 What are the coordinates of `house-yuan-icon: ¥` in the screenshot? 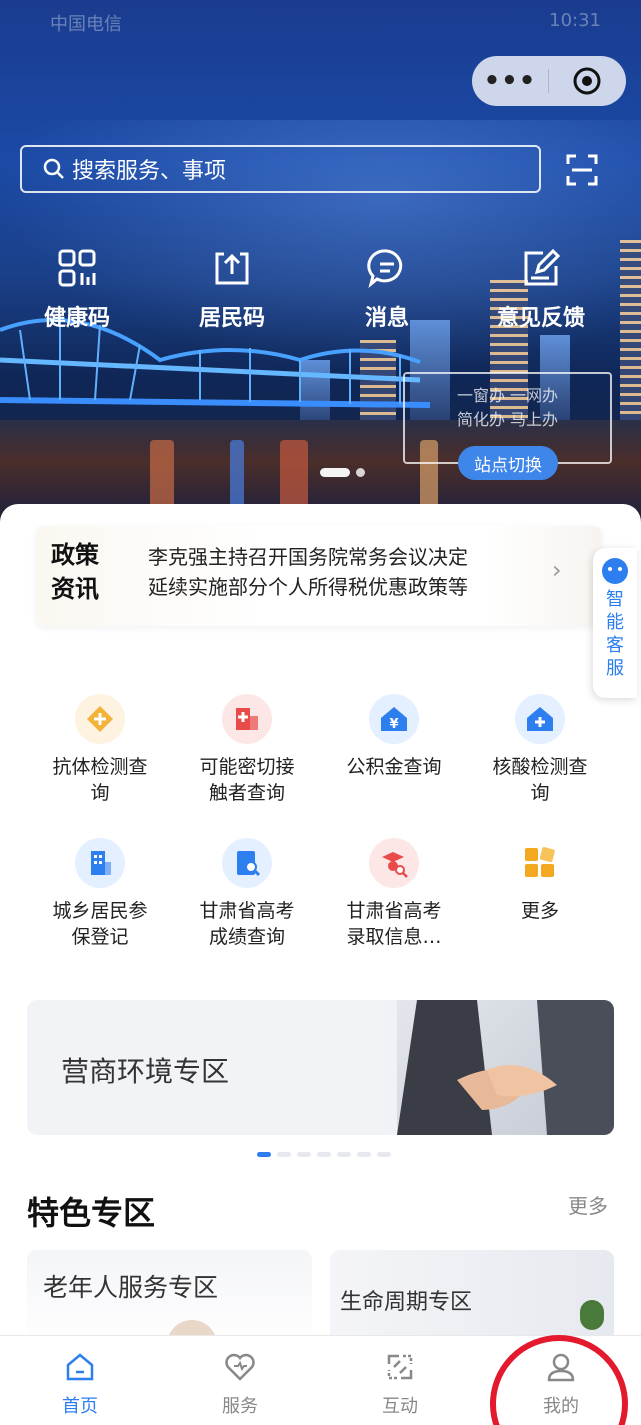 It's located at (394, 719).